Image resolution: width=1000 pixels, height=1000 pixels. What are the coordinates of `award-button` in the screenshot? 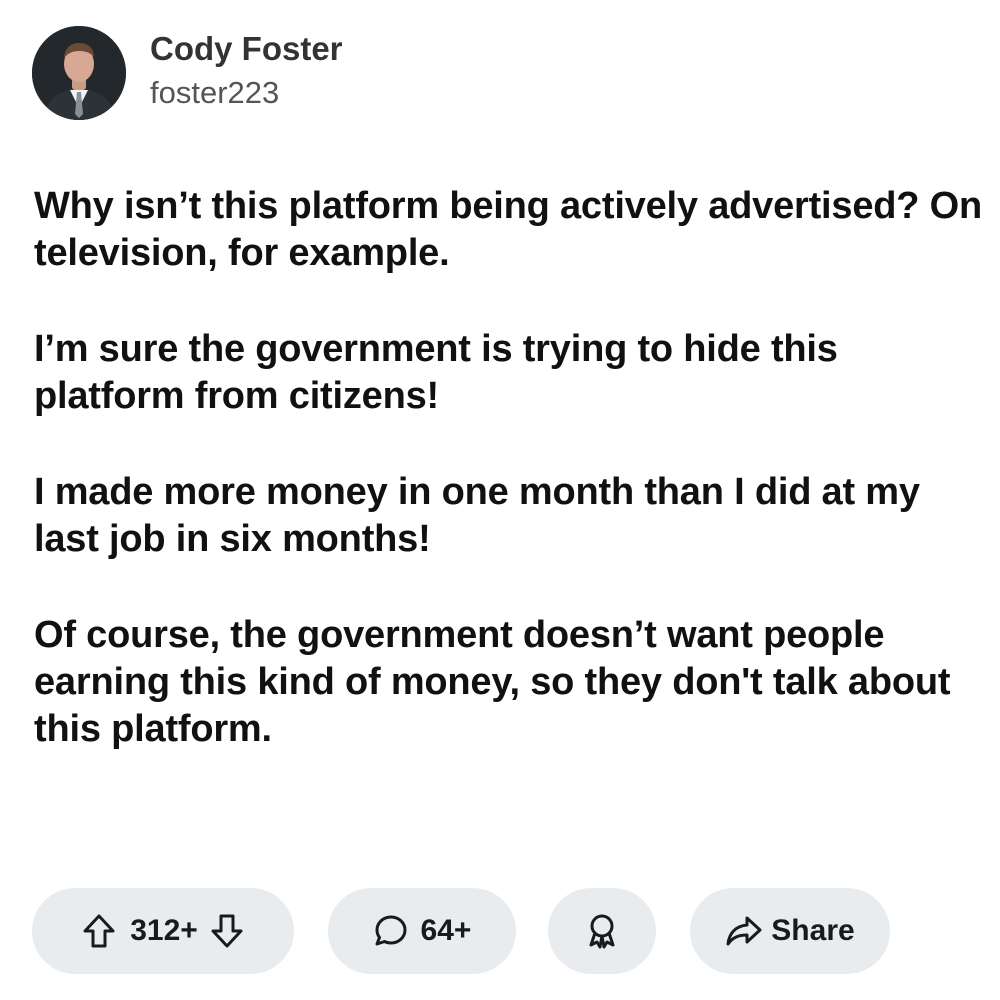 It's located at (602, 931).